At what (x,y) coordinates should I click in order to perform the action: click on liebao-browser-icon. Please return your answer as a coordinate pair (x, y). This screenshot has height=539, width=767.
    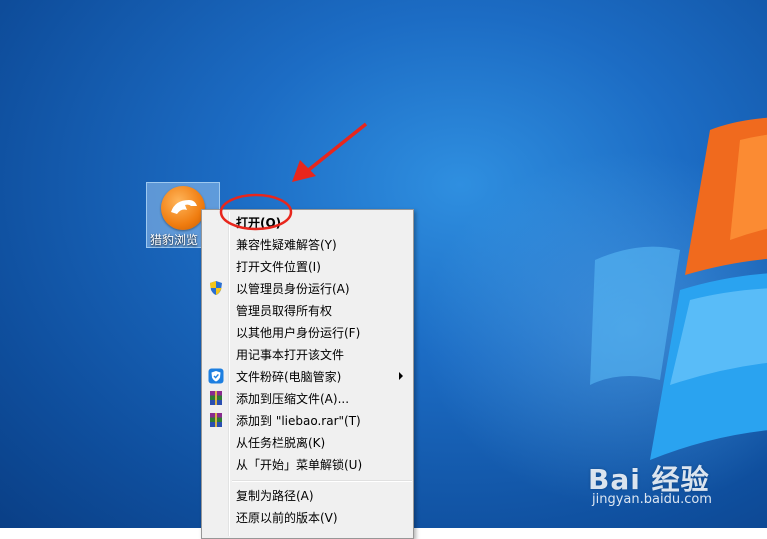
    Looking at the image, I should click on (183, 208).